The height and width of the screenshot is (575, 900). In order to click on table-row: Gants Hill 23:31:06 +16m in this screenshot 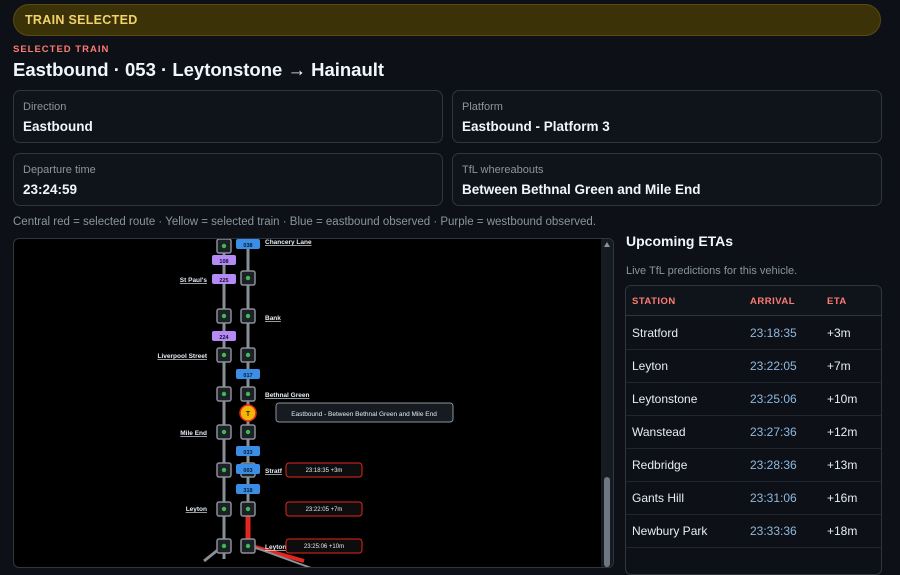, I will do `click(753, 498)`.